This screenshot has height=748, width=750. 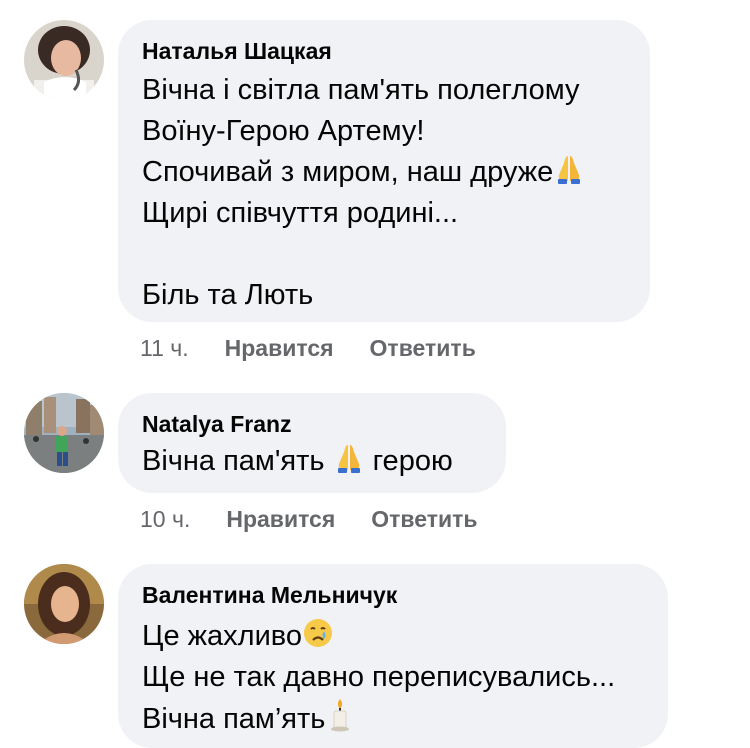 I want to click on comment-actions: 10 ч. Нравится Ответить, so click(x=309, y=519).